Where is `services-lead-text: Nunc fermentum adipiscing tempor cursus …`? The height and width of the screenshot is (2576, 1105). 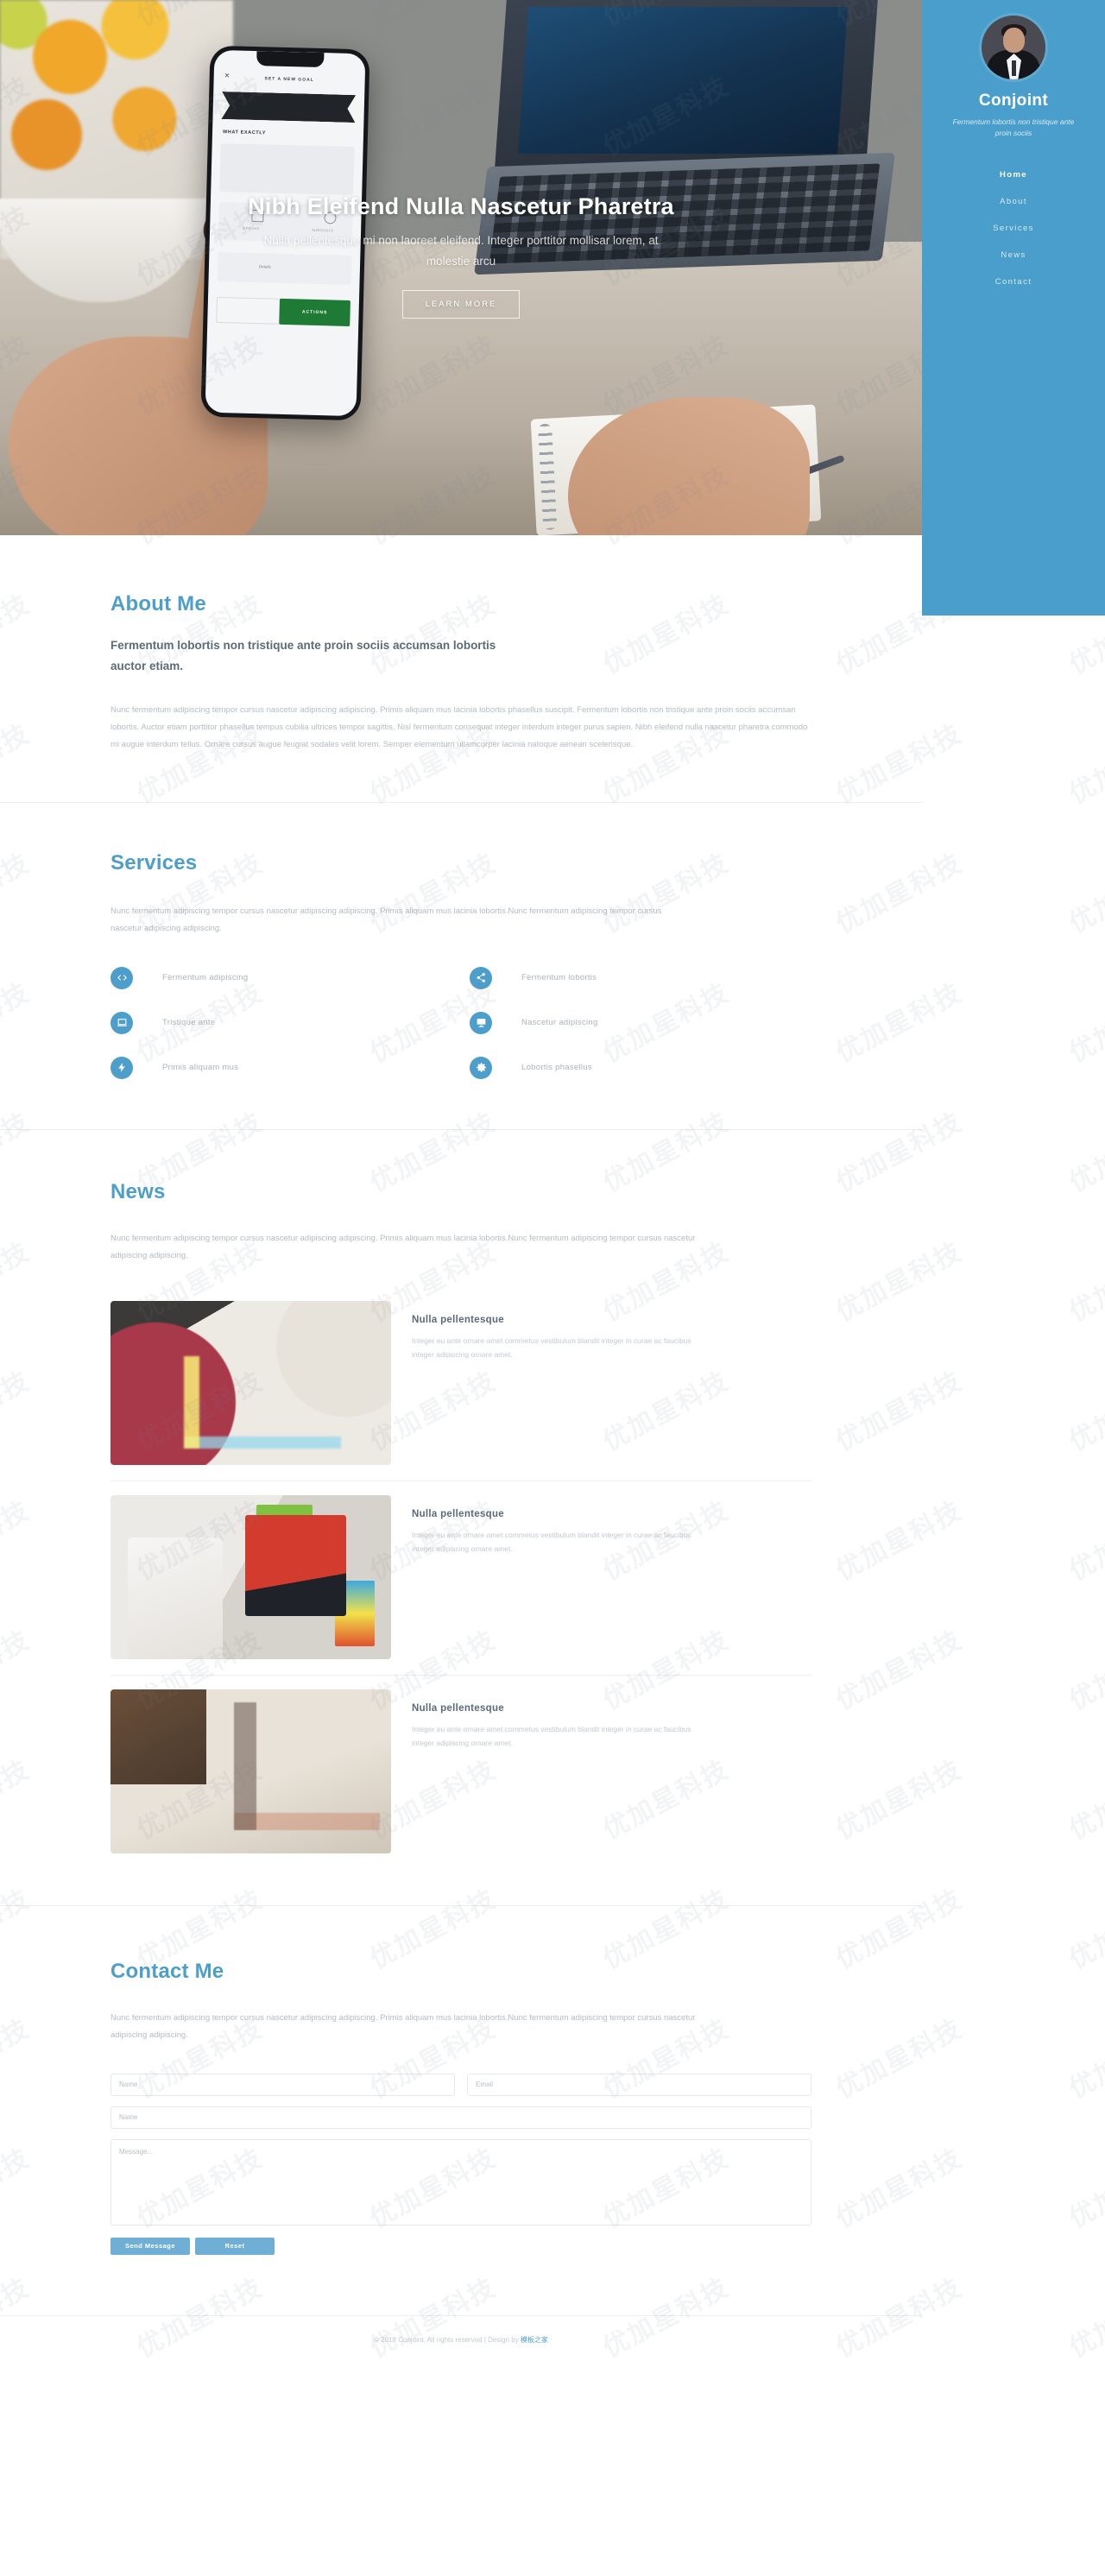
services-lead-text: Nunc fermentum adipiscing tempor cursus … is located at coordinates (386, 919).